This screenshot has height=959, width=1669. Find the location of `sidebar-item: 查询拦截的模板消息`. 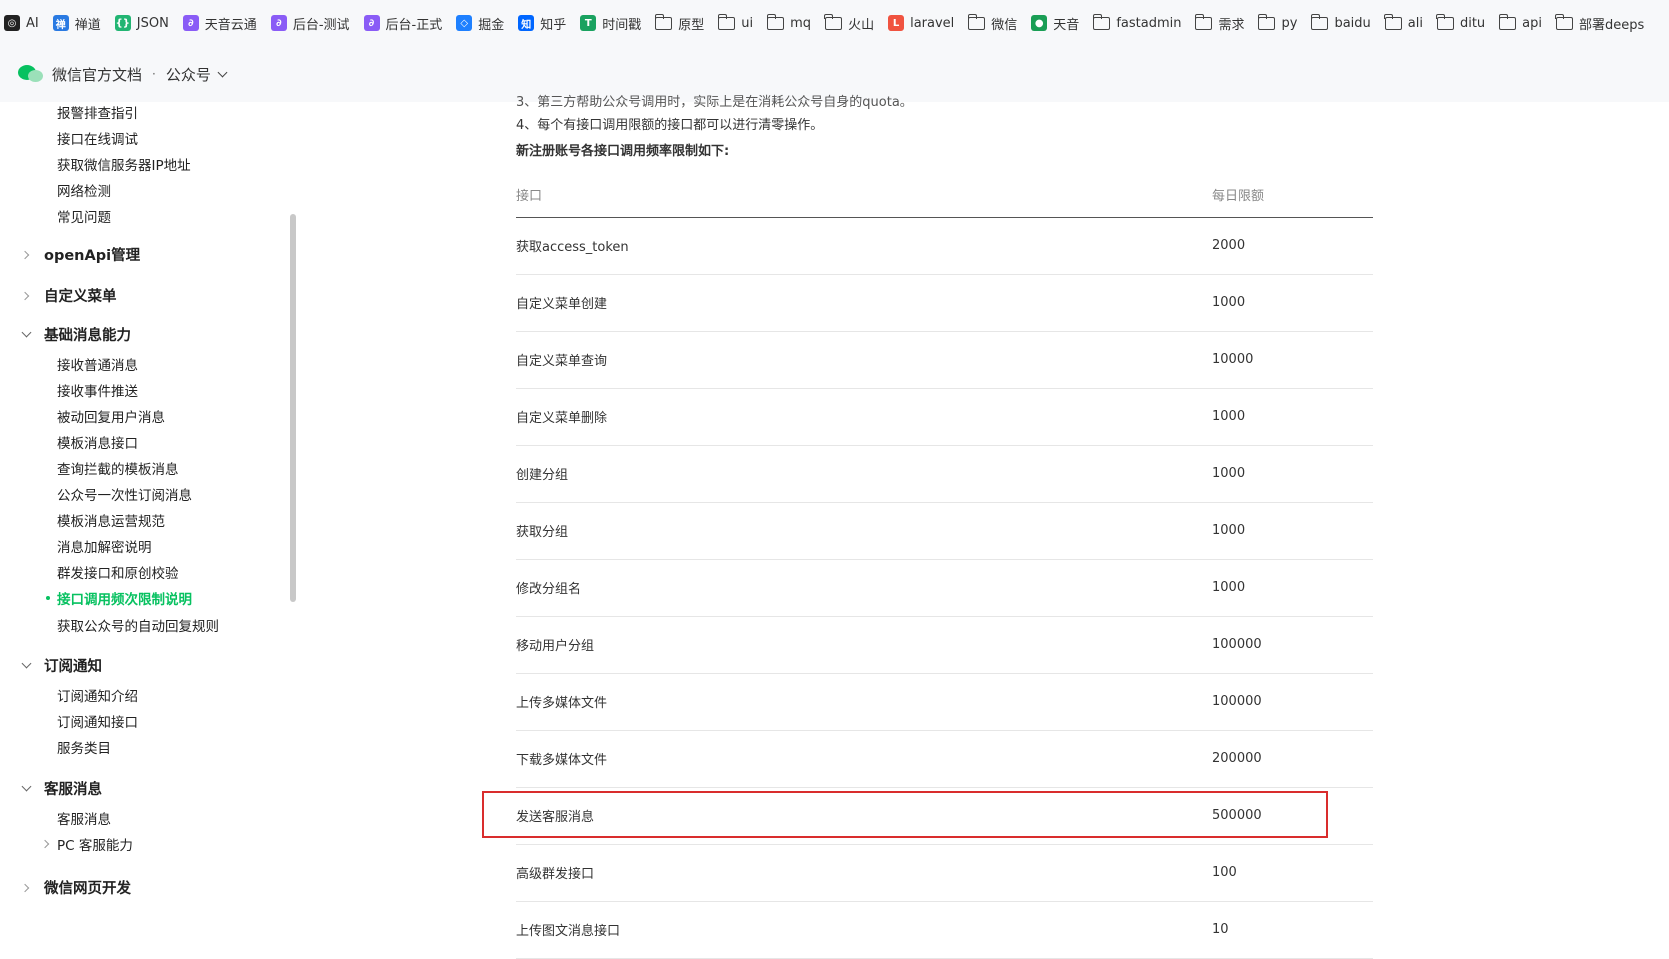

sidebar-item: 查询拦截的模板消息 is located at coordinates (118, 468).